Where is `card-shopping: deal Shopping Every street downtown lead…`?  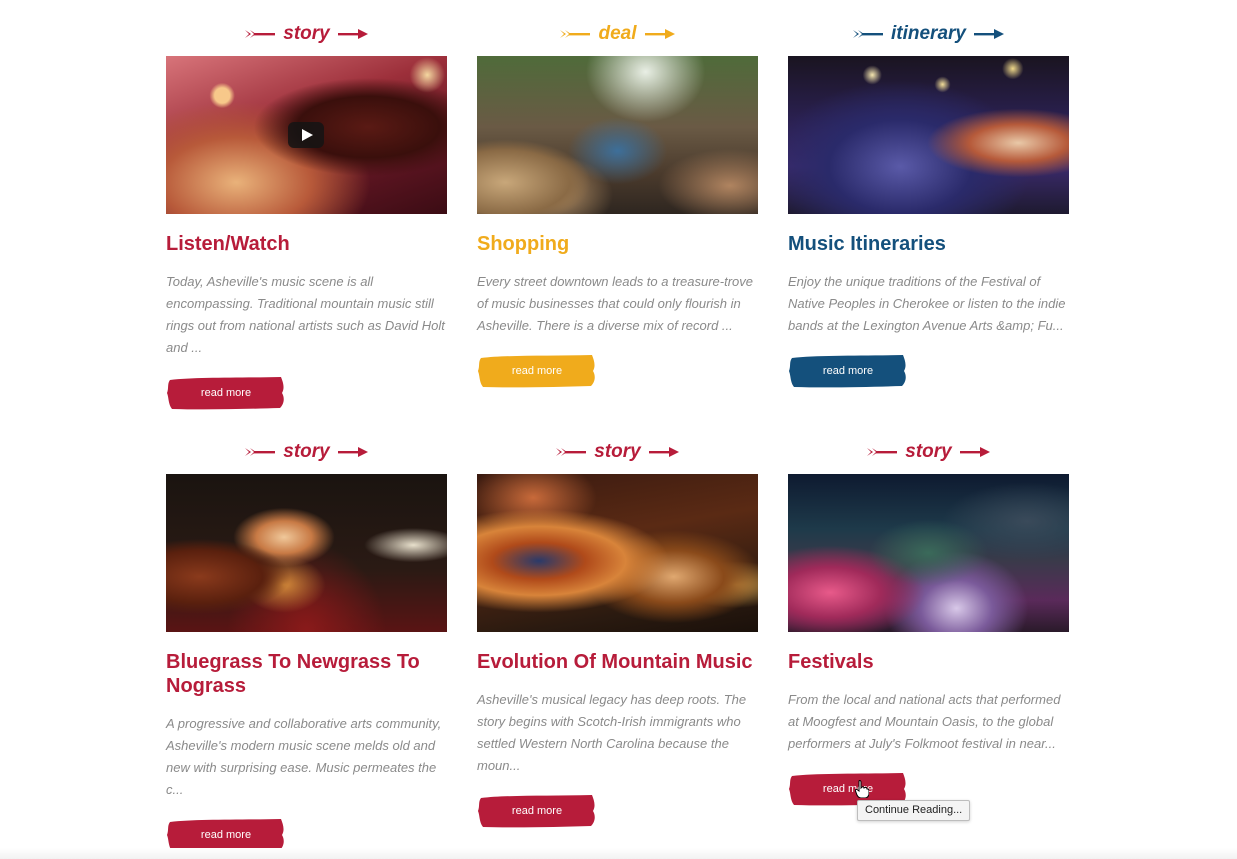 card-shopping: deal Shopping Every street downtown lead… is located at coordinates (617, 204).